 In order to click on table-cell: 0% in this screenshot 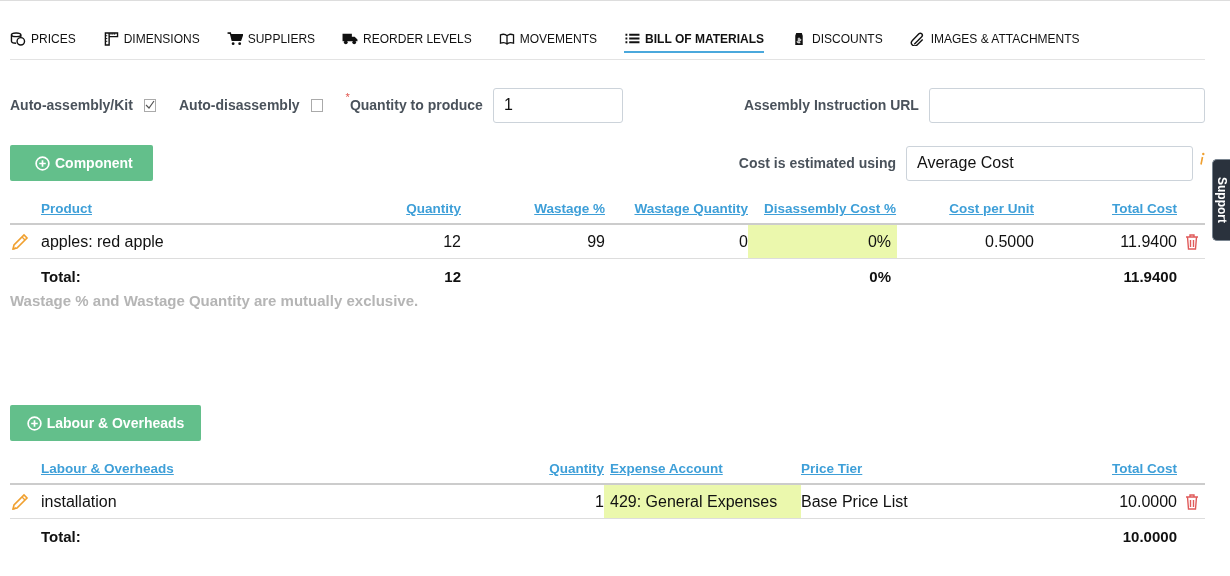, I will do `click(822, 242)`.